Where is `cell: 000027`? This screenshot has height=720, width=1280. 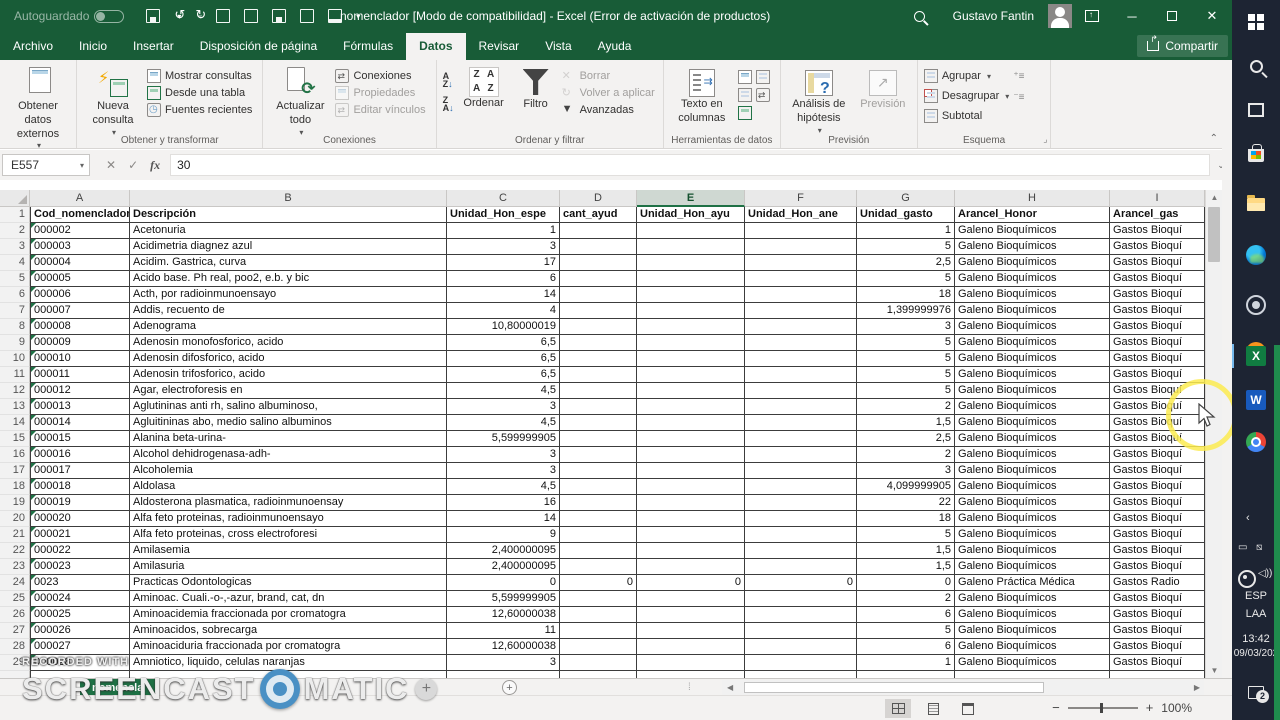
cell: 000027 is located at coordinates (80, 647).